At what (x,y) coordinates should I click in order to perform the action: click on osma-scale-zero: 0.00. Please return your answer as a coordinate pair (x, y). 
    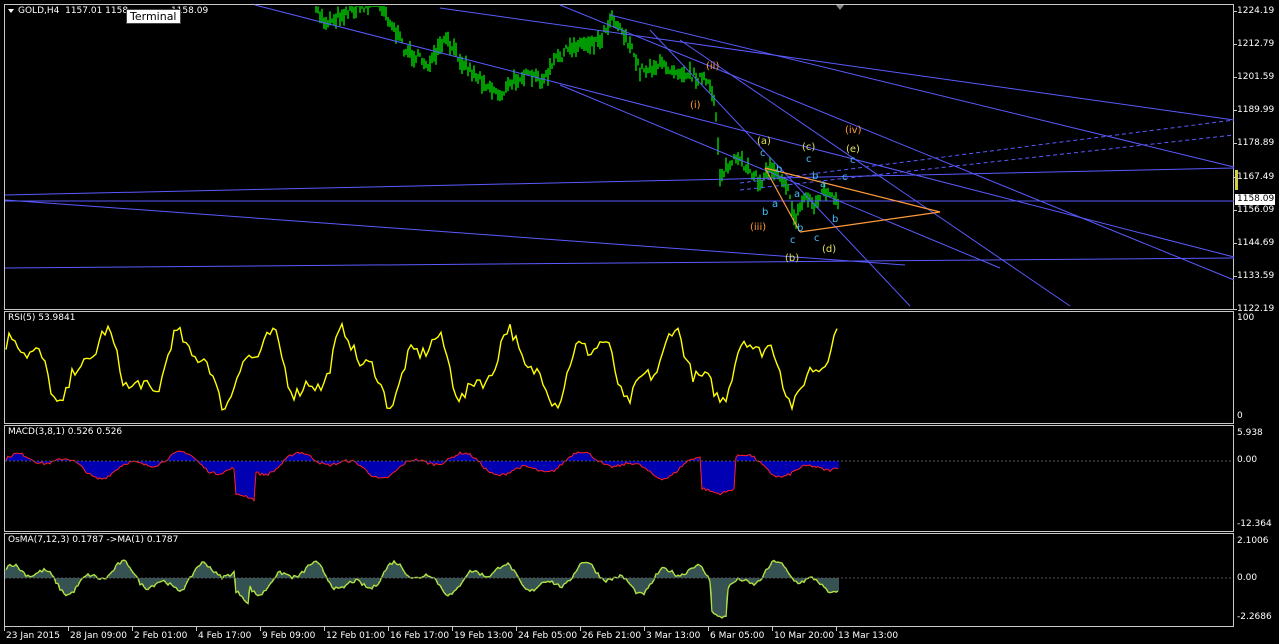
    Looking at the image, I should click on (1247, 578).